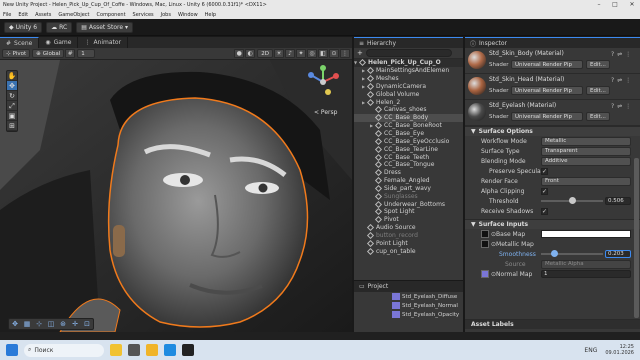  I want to click on source-dropdown: Metallic Alpha, so click(586, 264).